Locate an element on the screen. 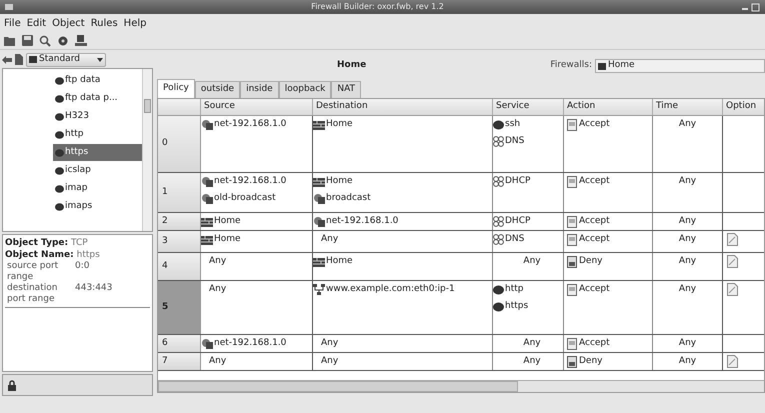 The width and height of the screenshot is (765, 413). rule-number: 6 is located at coordinates (179, 343).